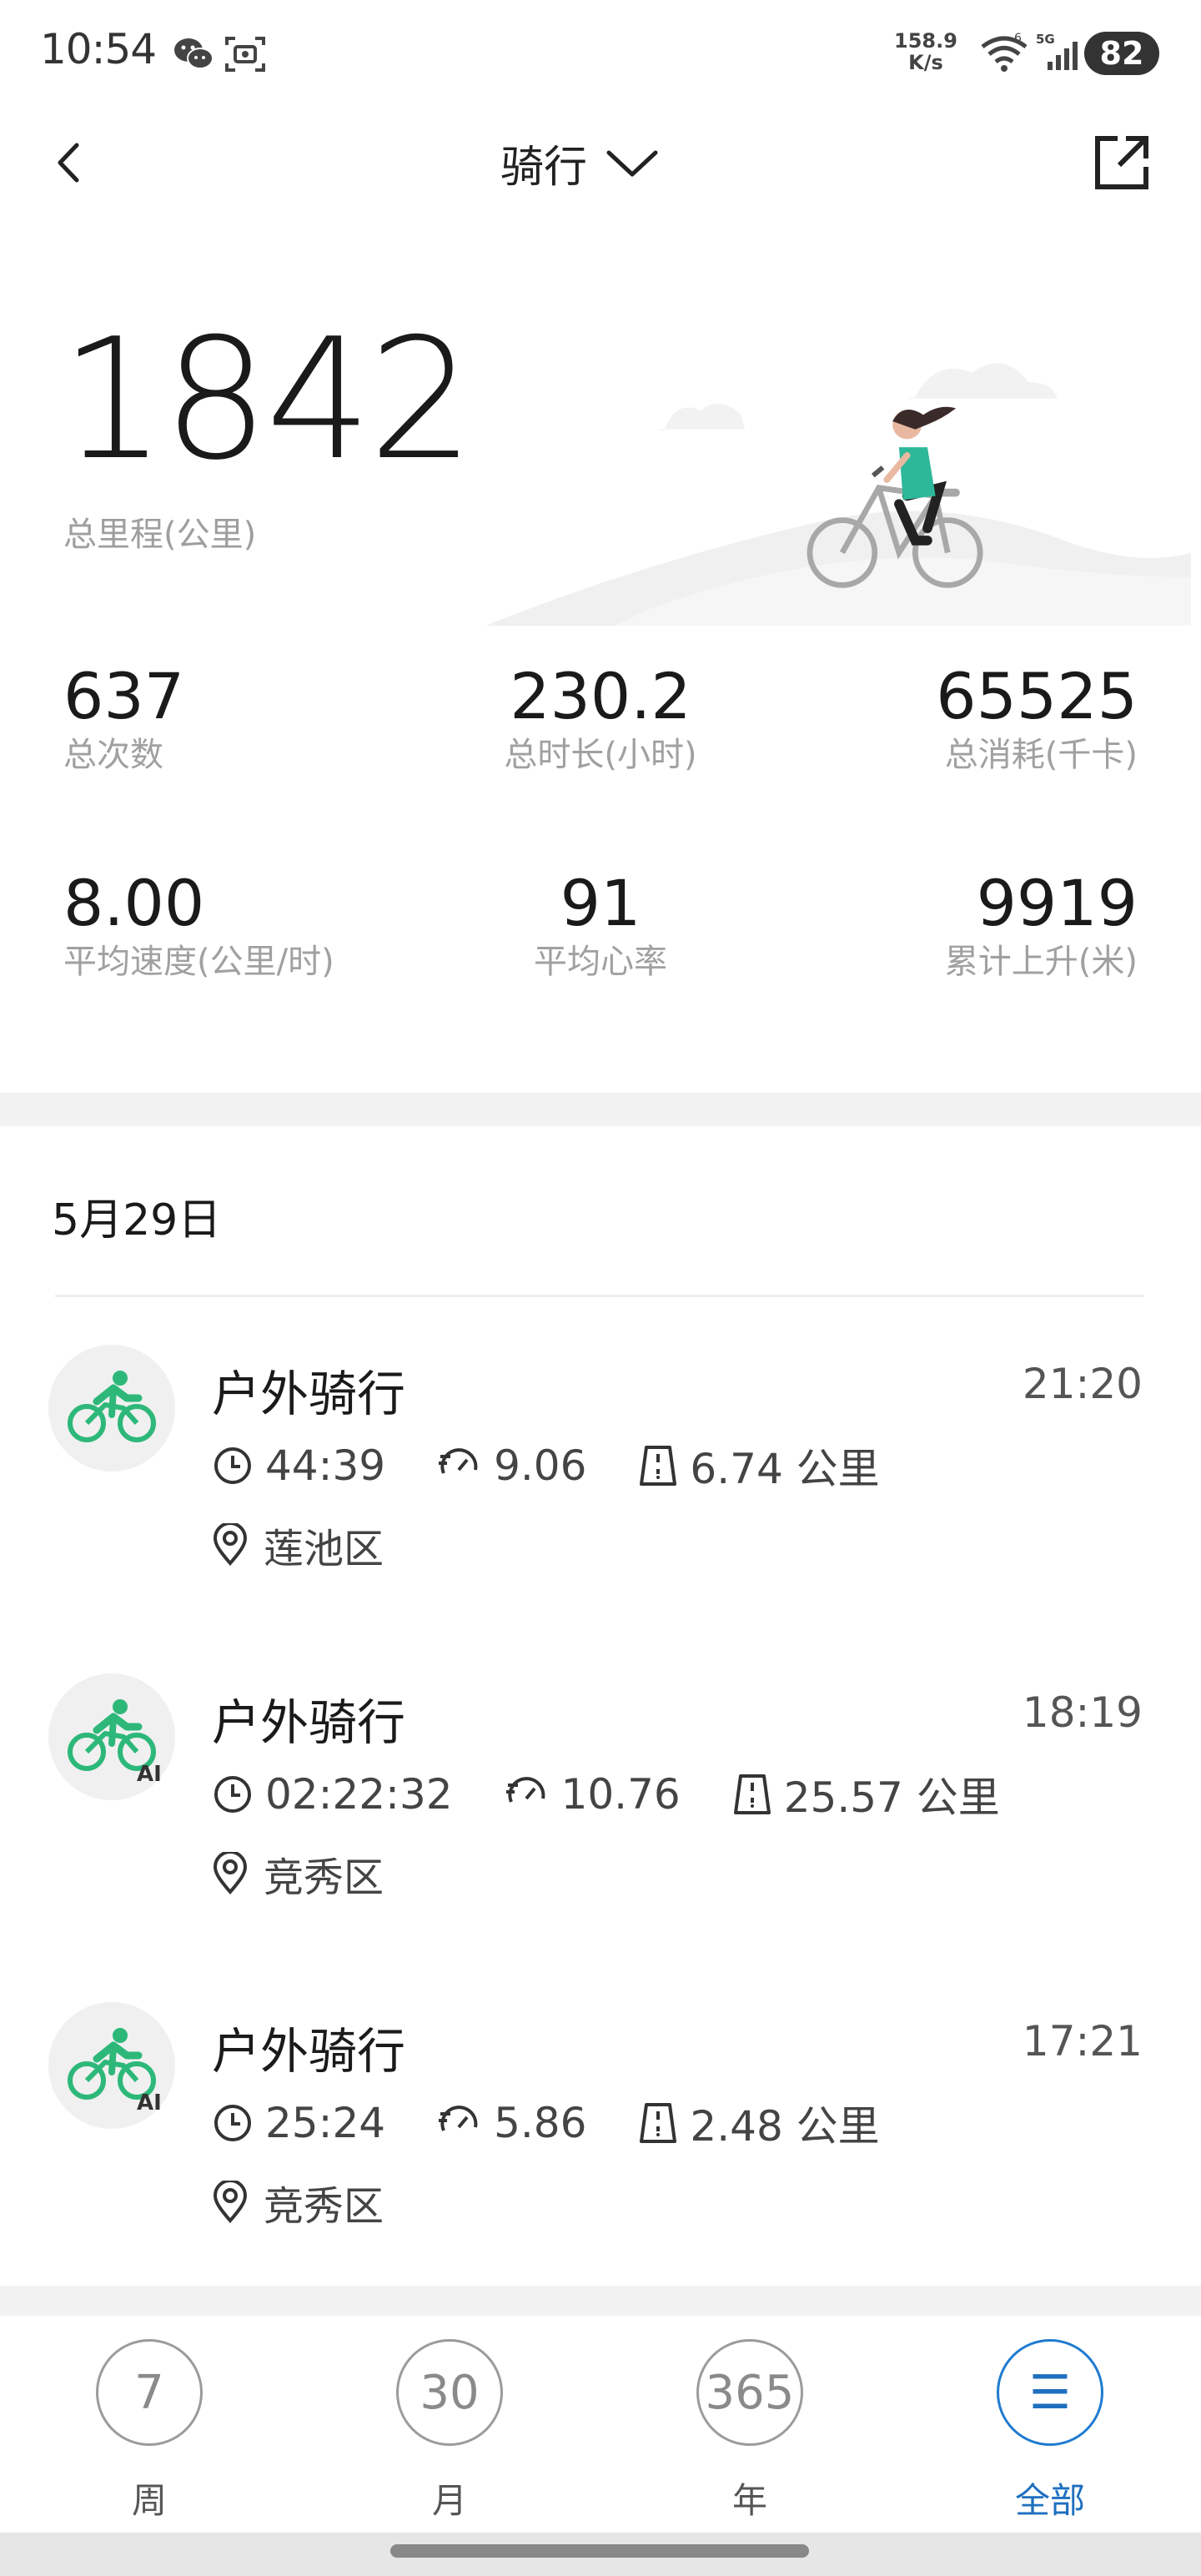 The image size is (1201, 2576). I want to click on total-distance-value: 1842, so click(268, 400).